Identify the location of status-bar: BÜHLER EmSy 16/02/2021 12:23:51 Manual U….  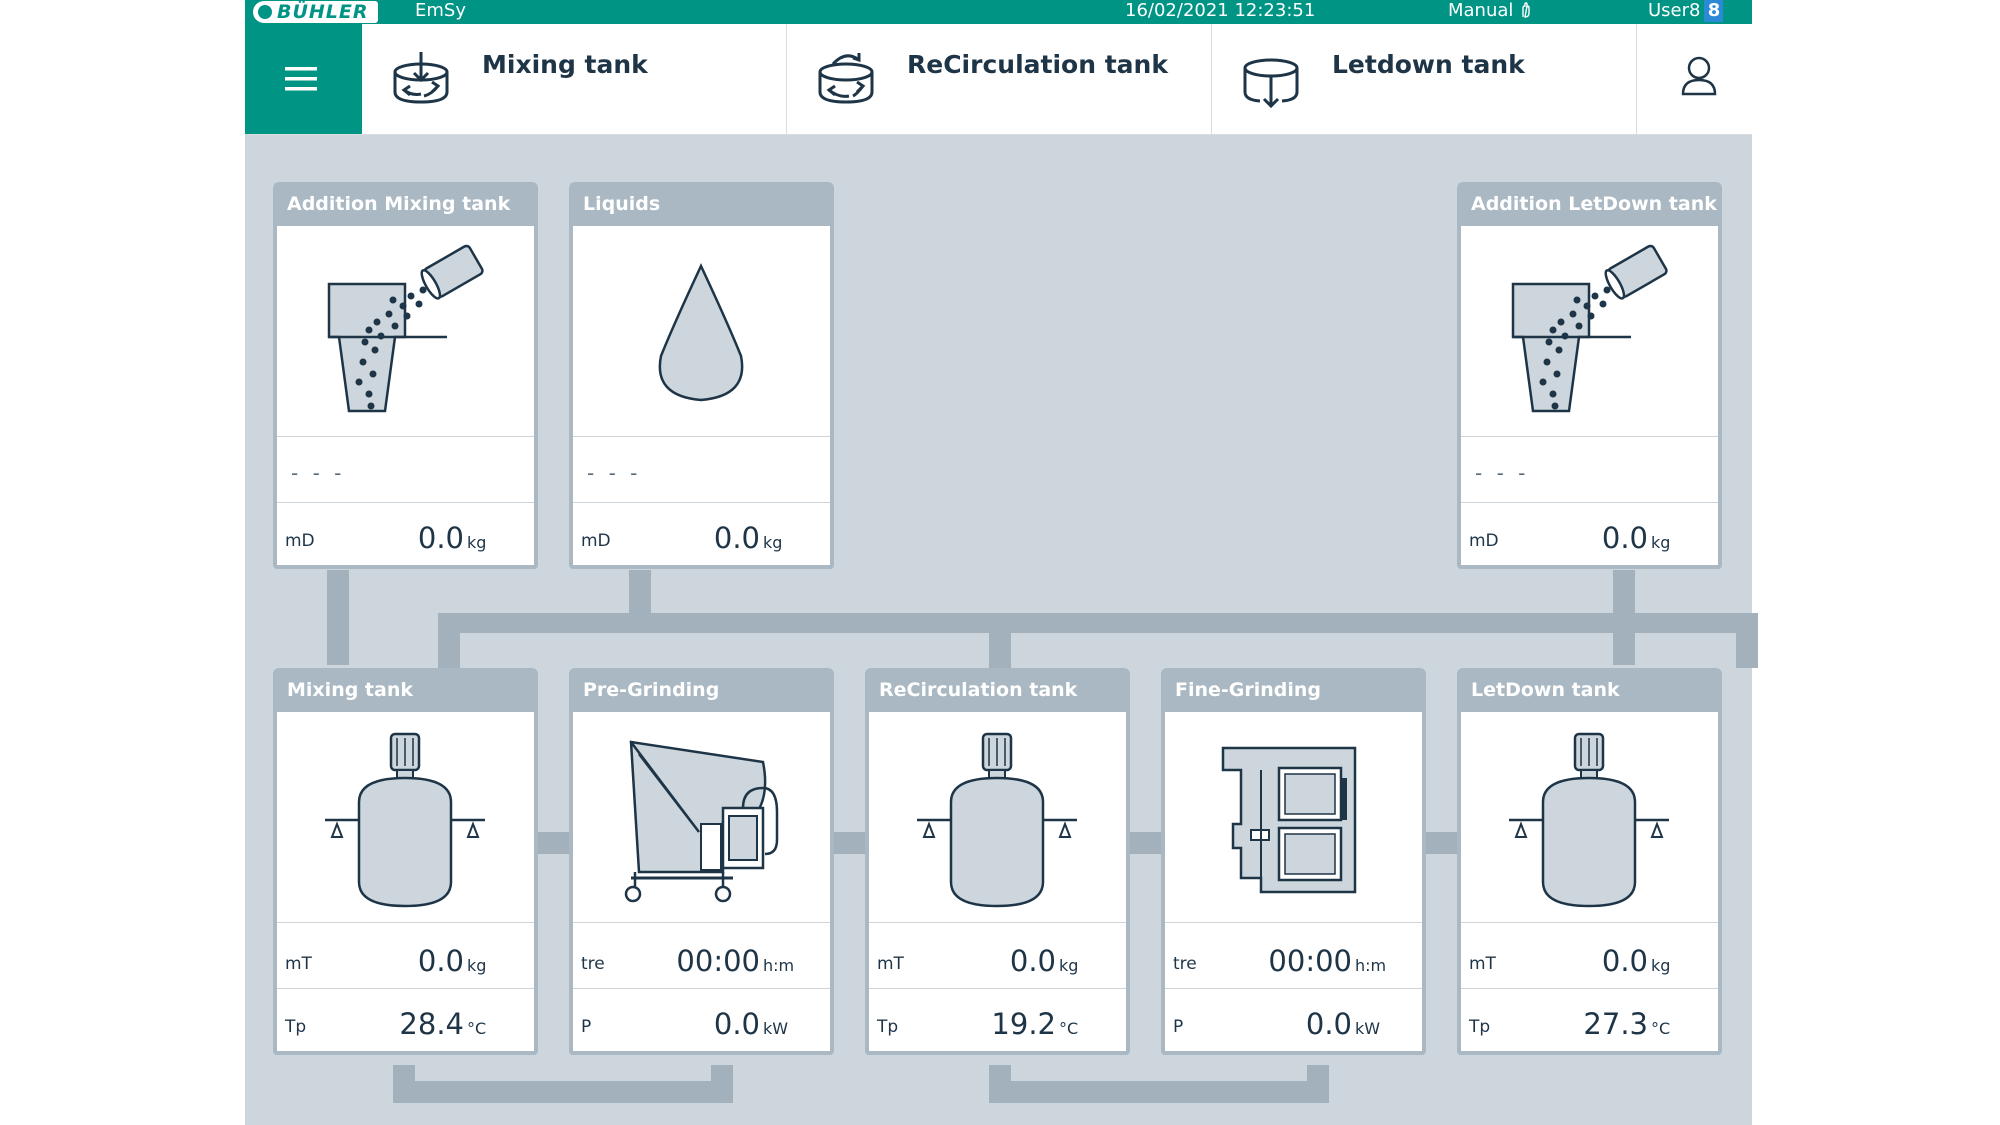
(998, 12).